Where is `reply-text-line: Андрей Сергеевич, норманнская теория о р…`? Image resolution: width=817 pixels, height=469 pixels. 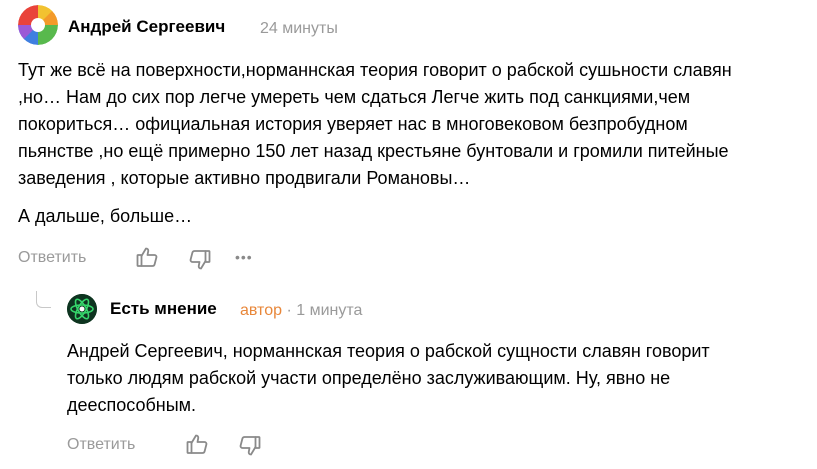
reply-text-line: Андрей Сергеевич, норманнская теория о р… is located at coordinates (388, 351).